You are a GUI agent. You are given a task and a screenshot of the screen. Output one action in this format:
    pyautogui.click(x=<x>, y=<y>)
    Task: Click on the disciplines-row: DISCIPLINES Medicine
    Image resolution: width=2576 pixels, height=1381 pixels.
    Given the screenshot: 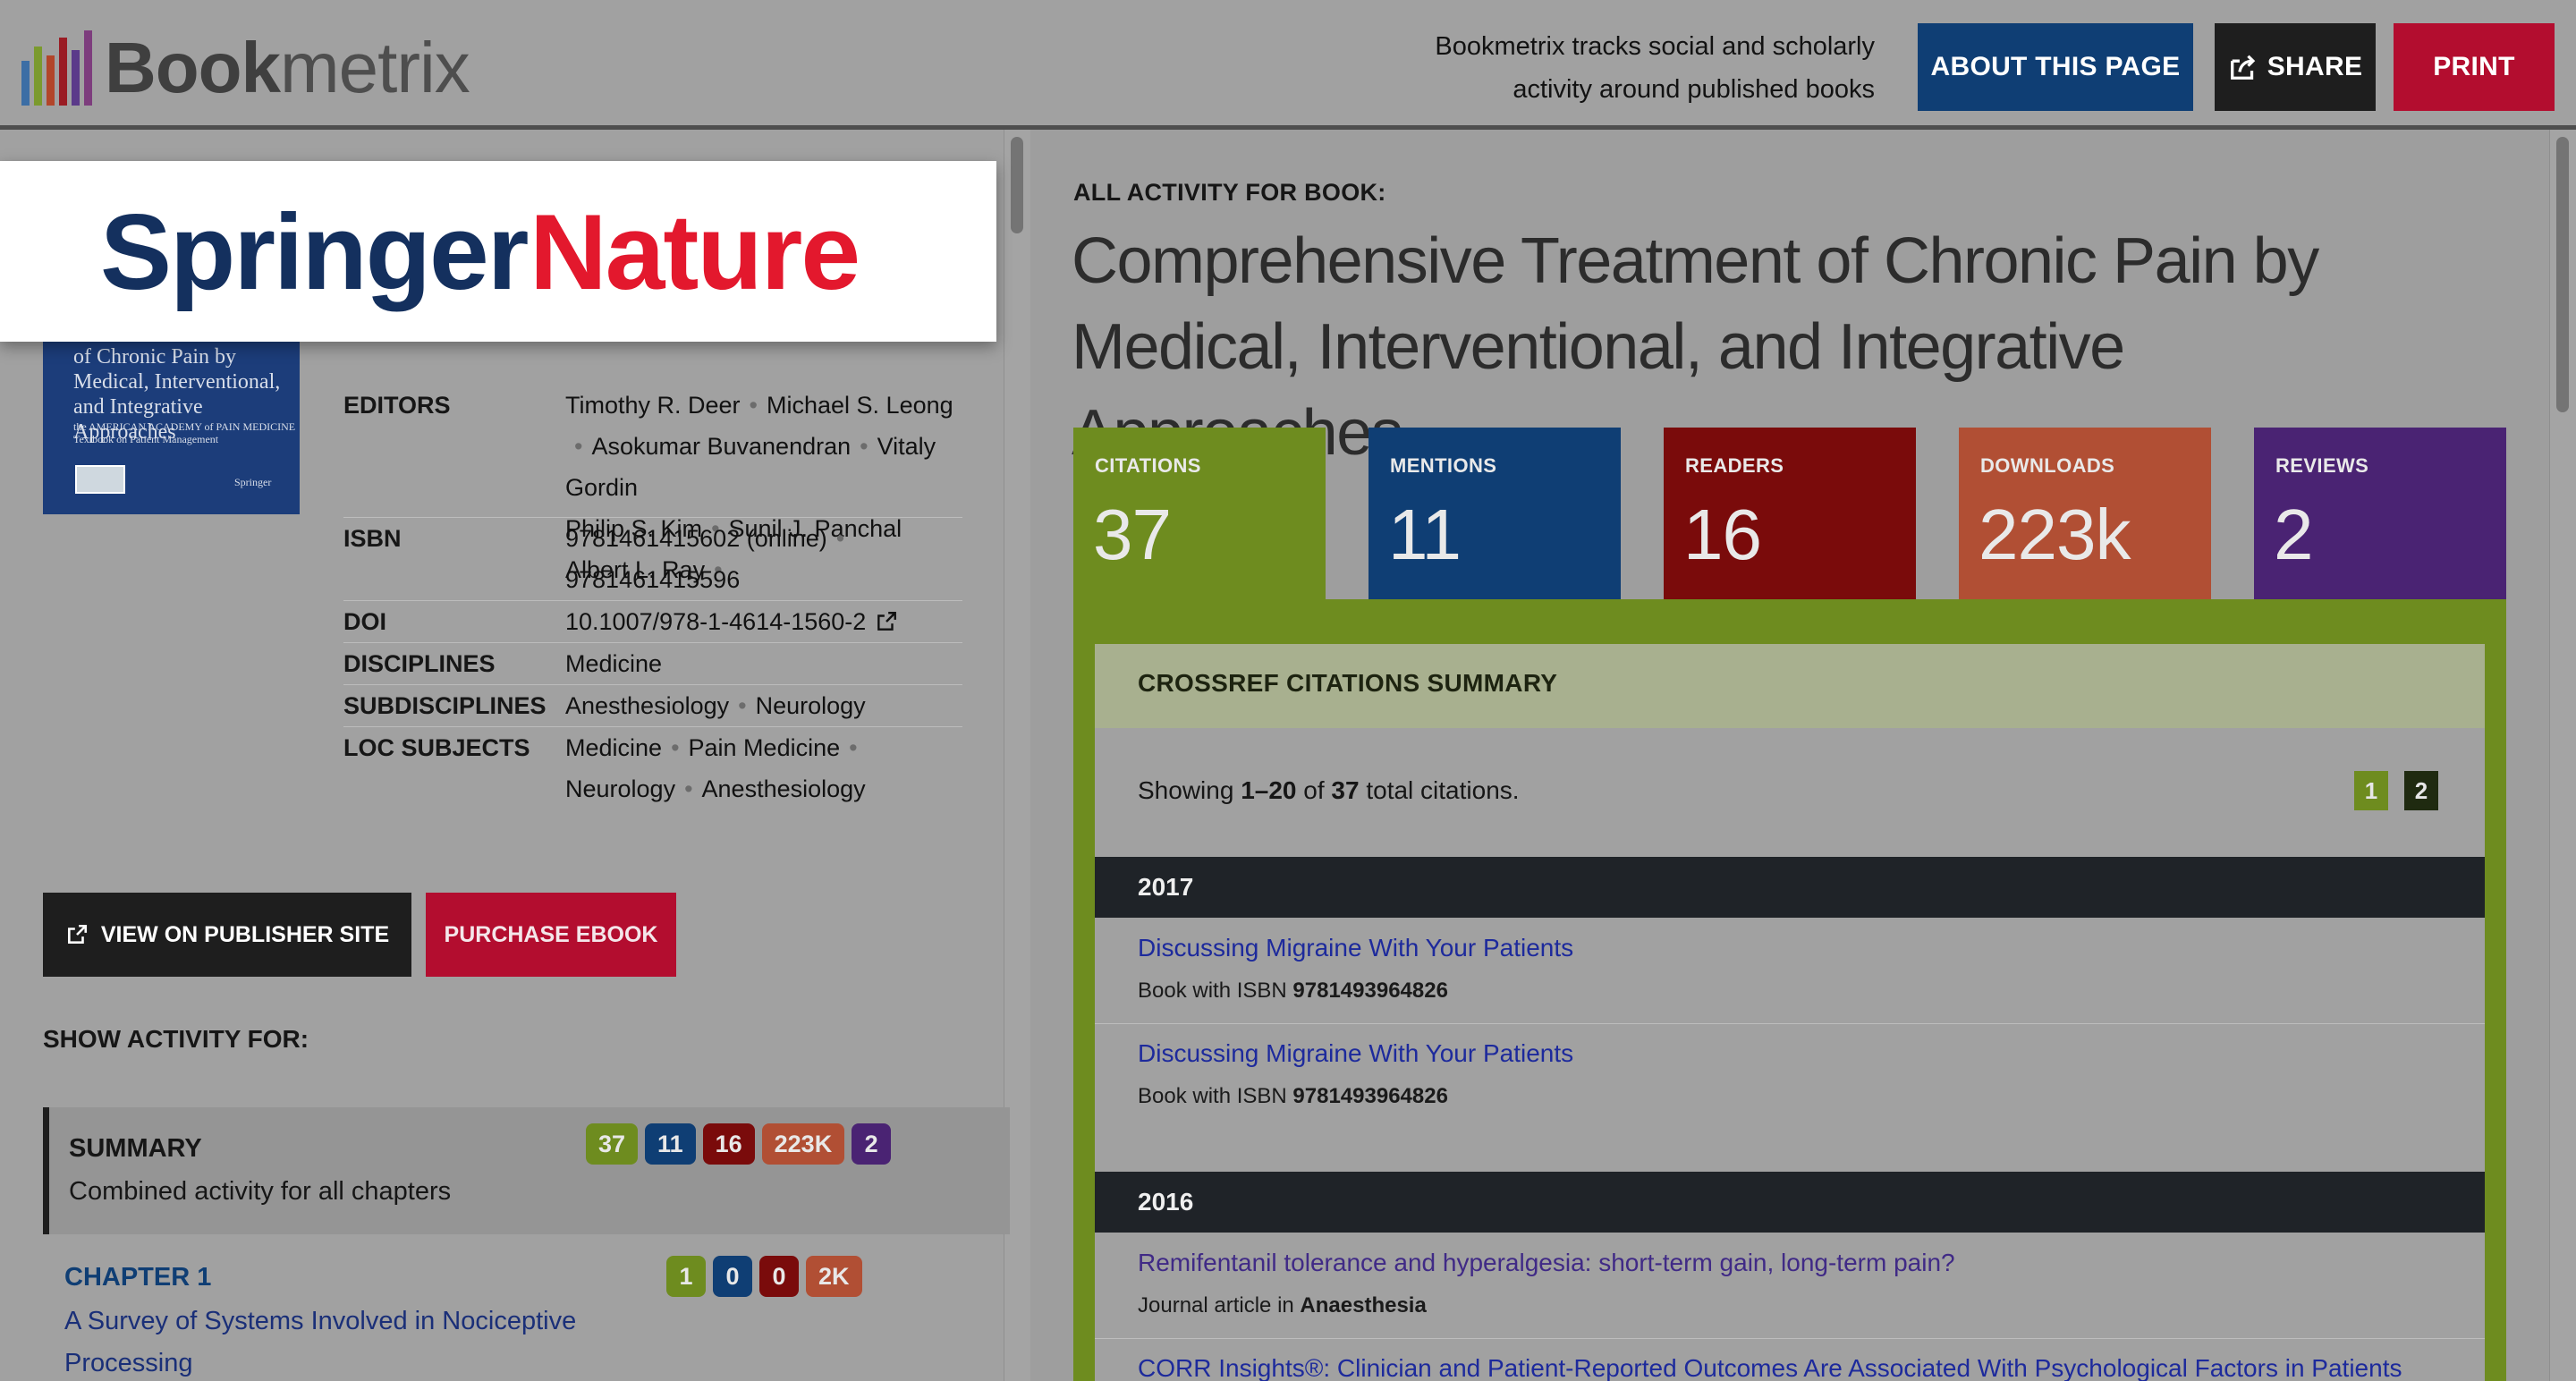 What is the action you would take?
    pyautogui.click(x=652, y=664)
    